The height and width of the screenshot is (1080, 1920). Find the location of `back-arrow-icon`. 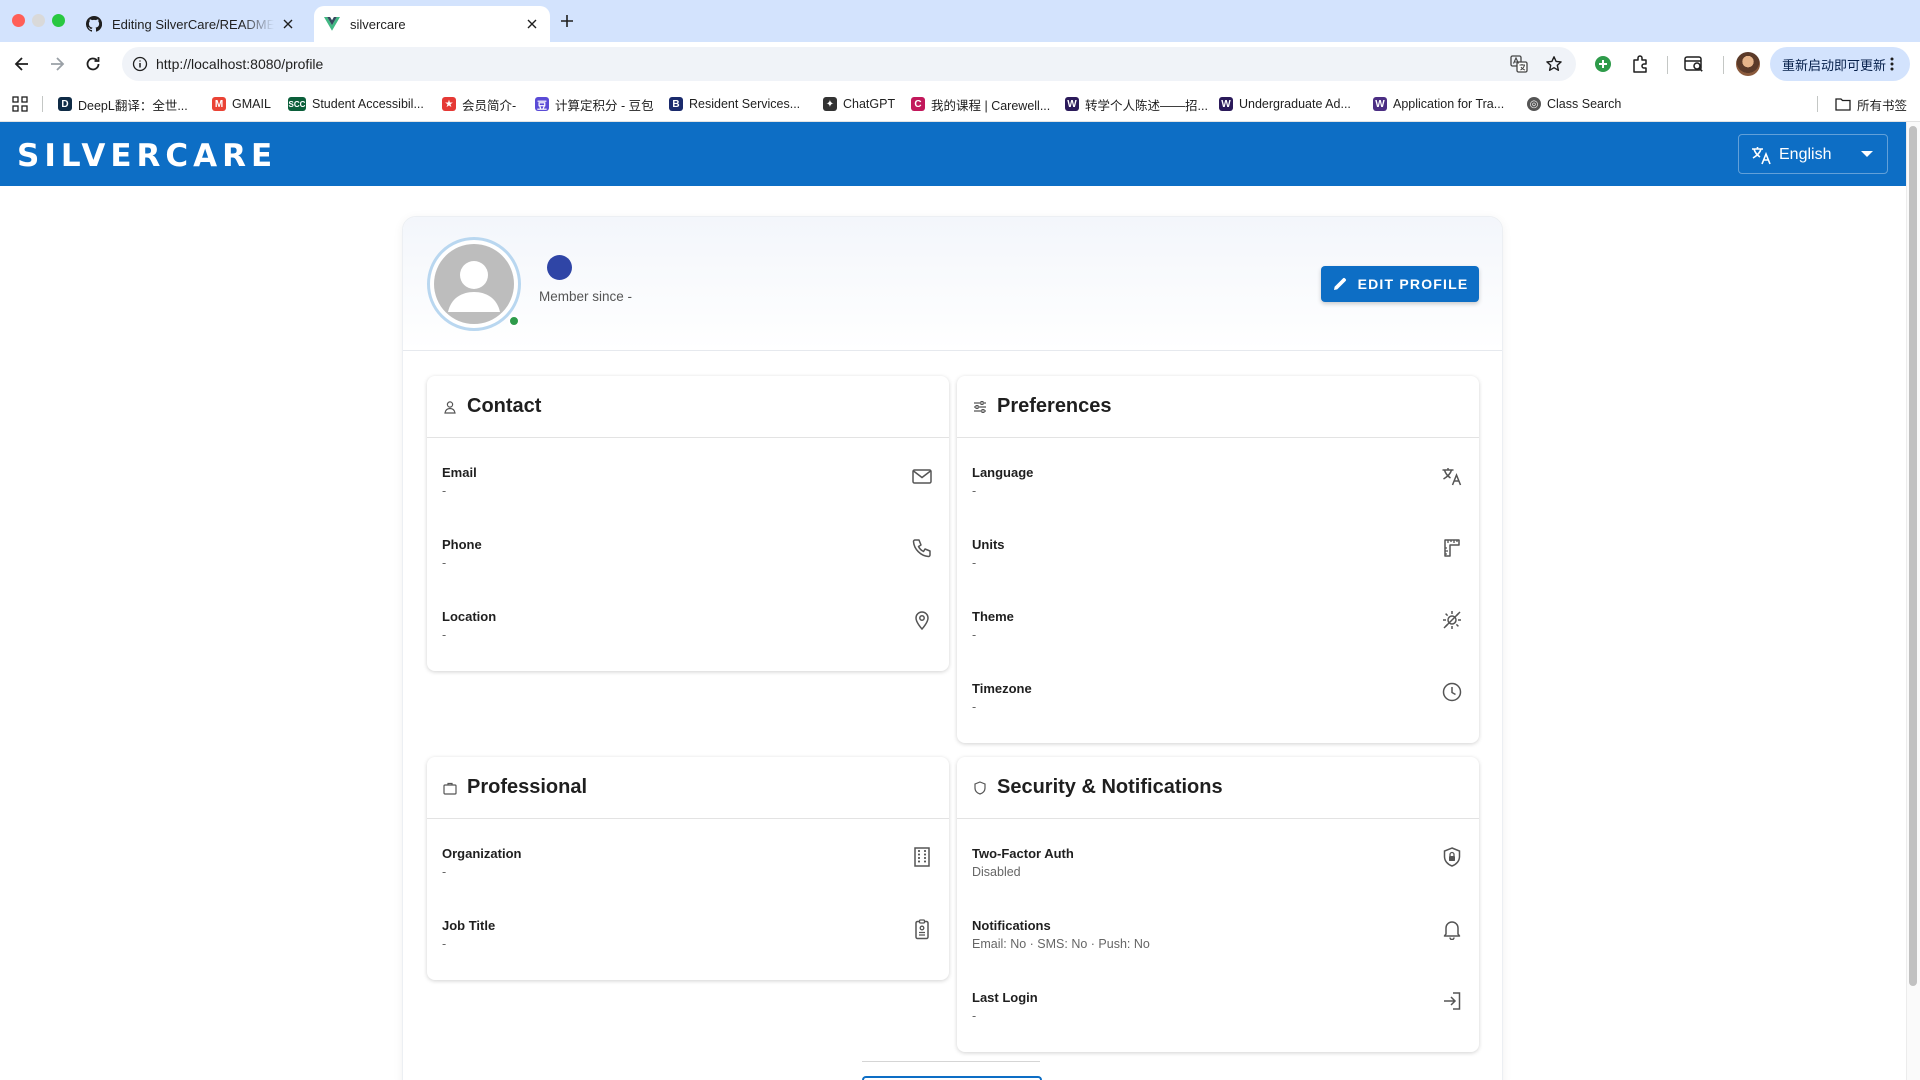

back-arrow-icon is located at coordinates (22, 64).